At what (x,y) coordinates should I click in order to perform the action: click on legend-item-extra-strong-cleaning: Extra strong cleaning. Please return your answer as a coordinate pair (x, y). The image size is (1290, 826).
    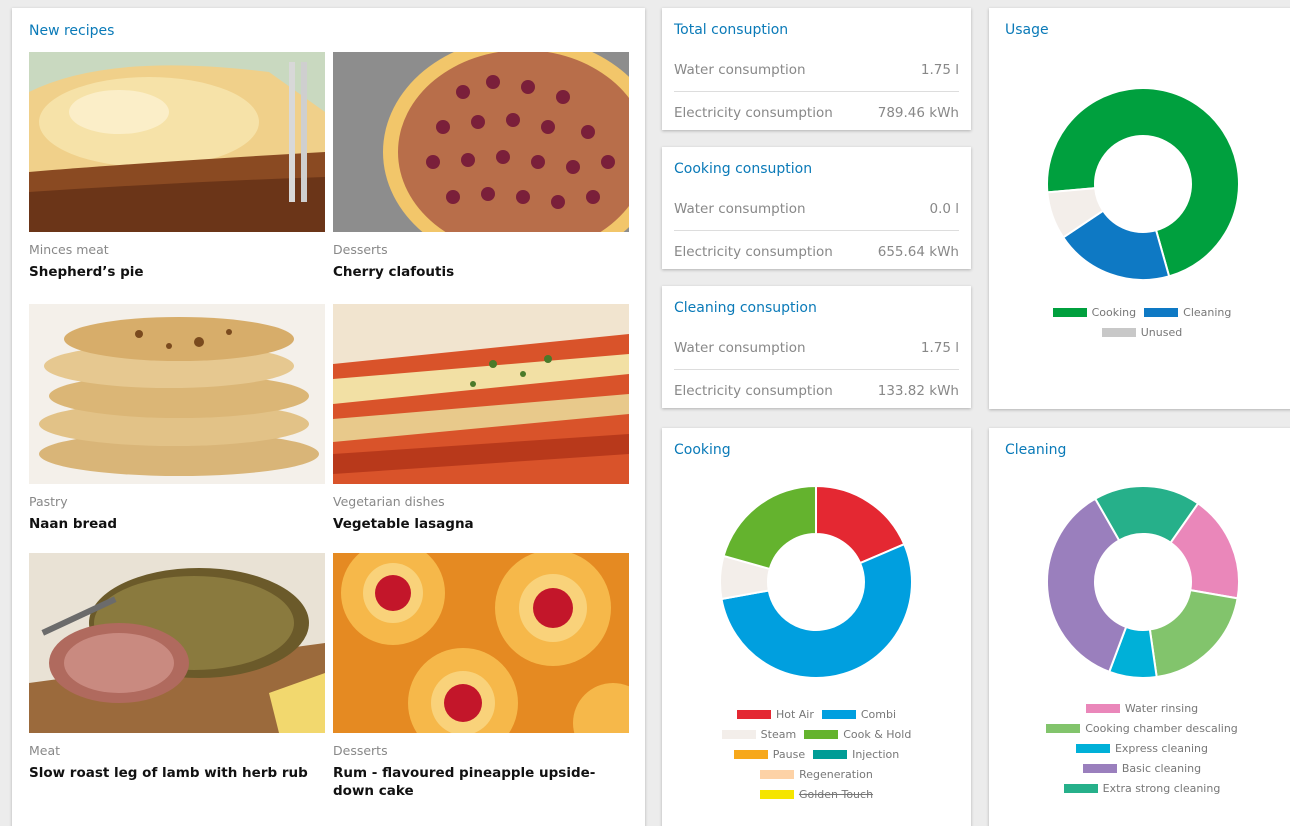
    Looking at the image, I should click on (1142, 788).